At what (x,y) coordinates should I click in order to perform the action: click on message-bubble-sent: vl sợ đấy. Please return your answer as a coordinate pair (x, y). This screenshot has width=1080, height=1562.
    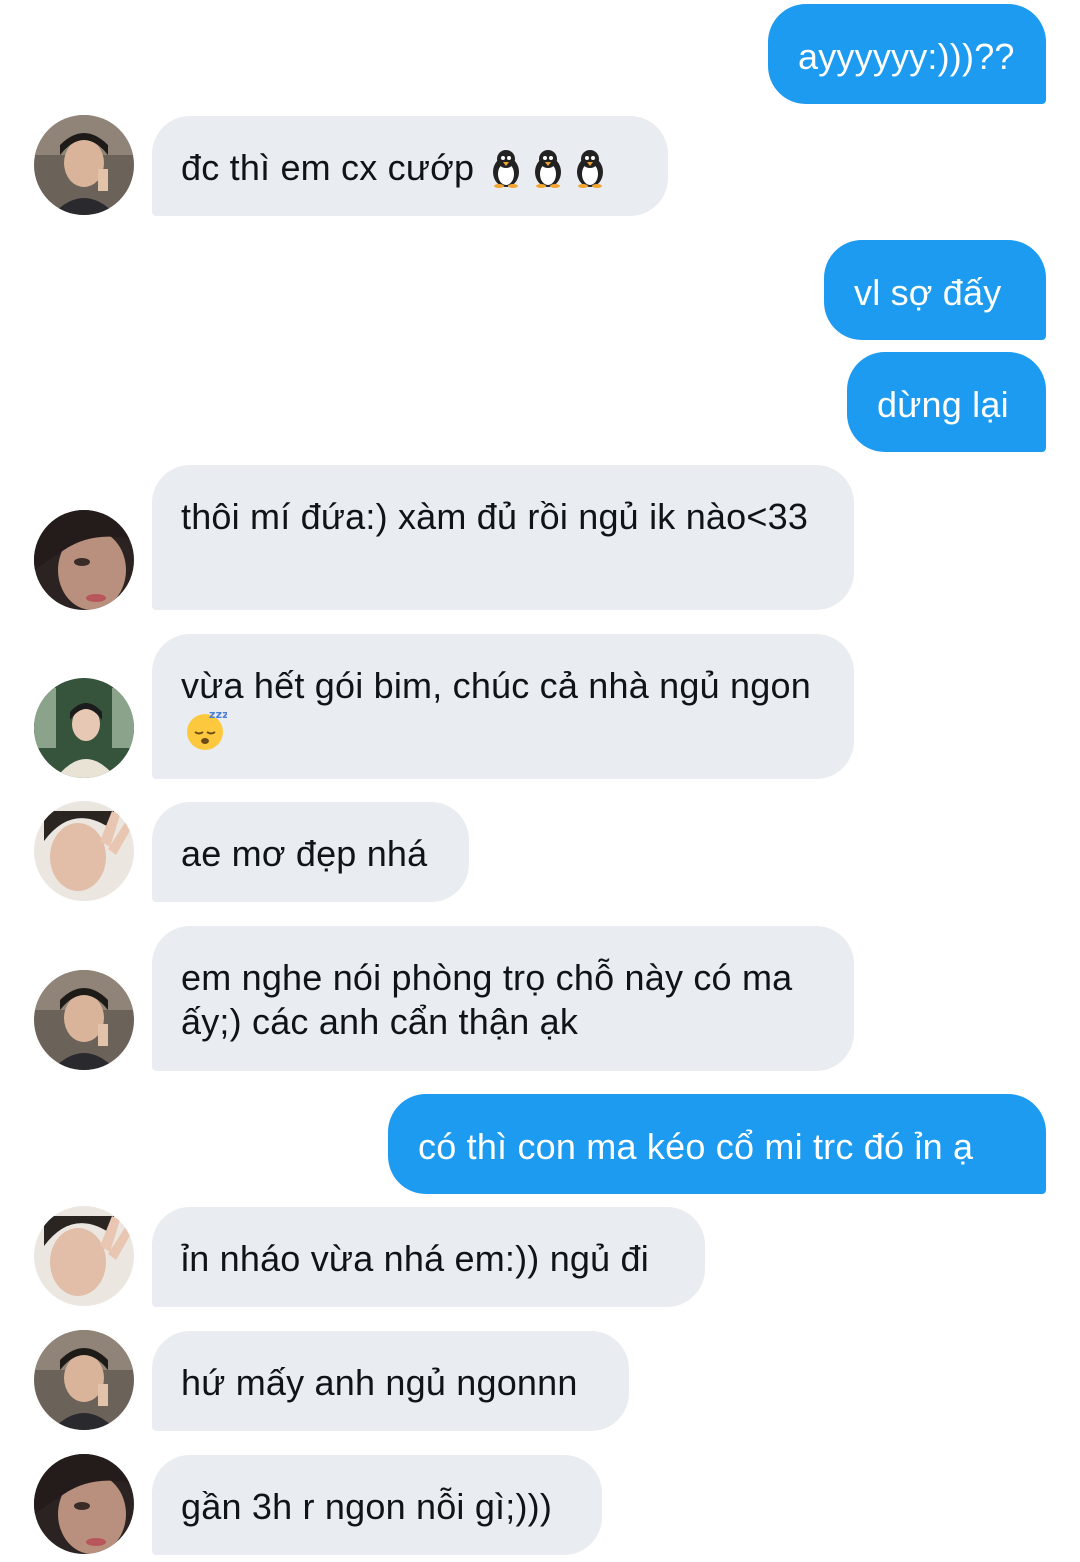
    Looking at the image, I should click on (935, 290).